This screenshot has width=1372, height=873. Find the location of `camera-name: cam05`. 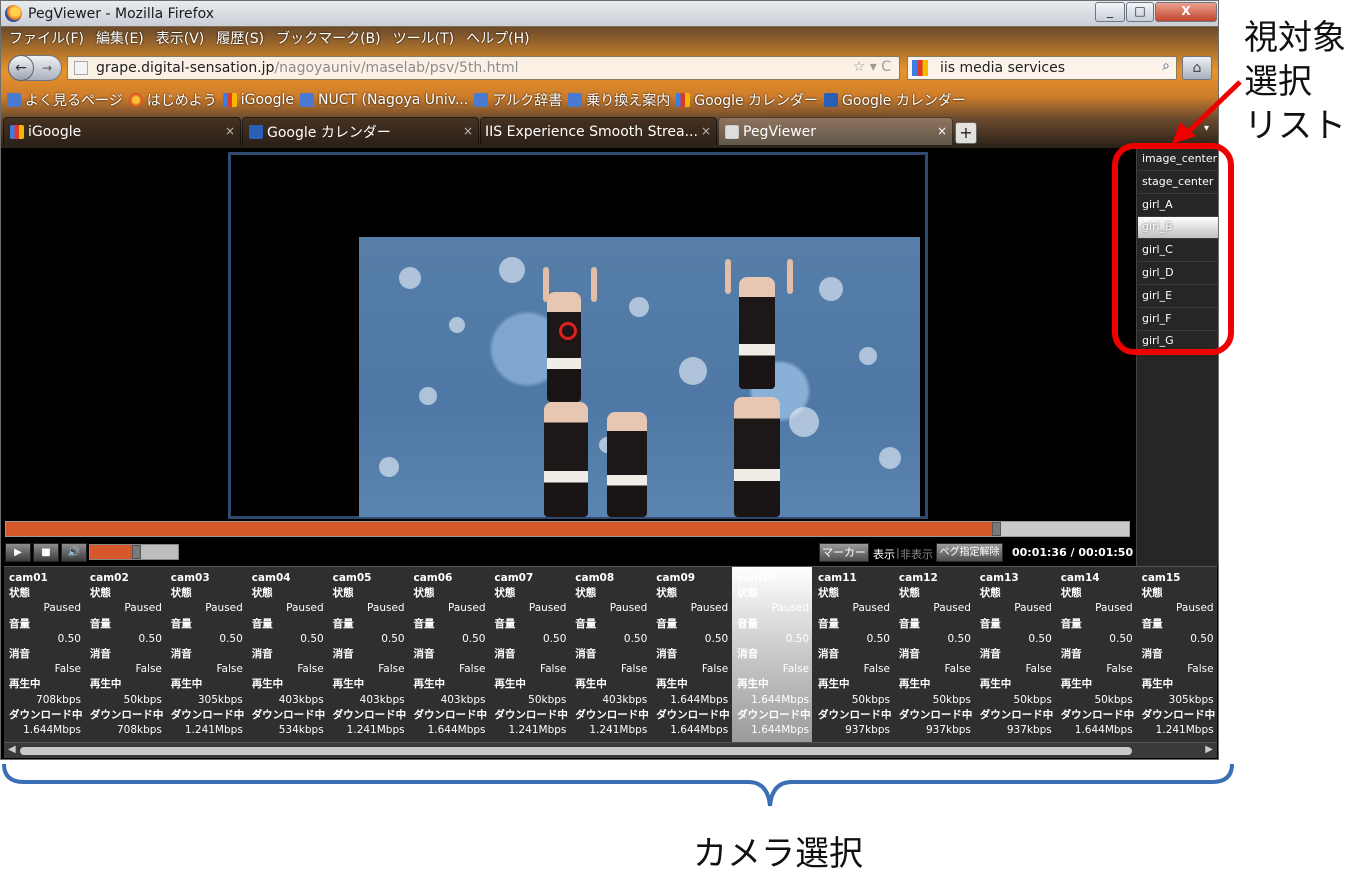

camera-name: cam05 is located at coordinates (352, 578).